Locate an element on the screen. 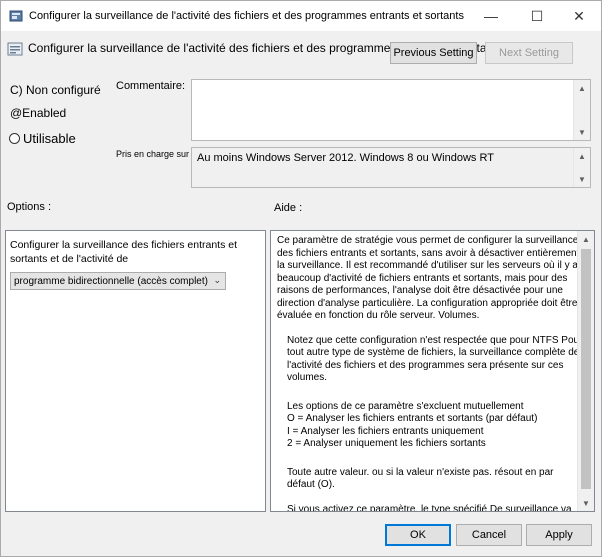 This screenshot has height=557, width=602. close-icon: ✕ is located at coordinates (579, 15).